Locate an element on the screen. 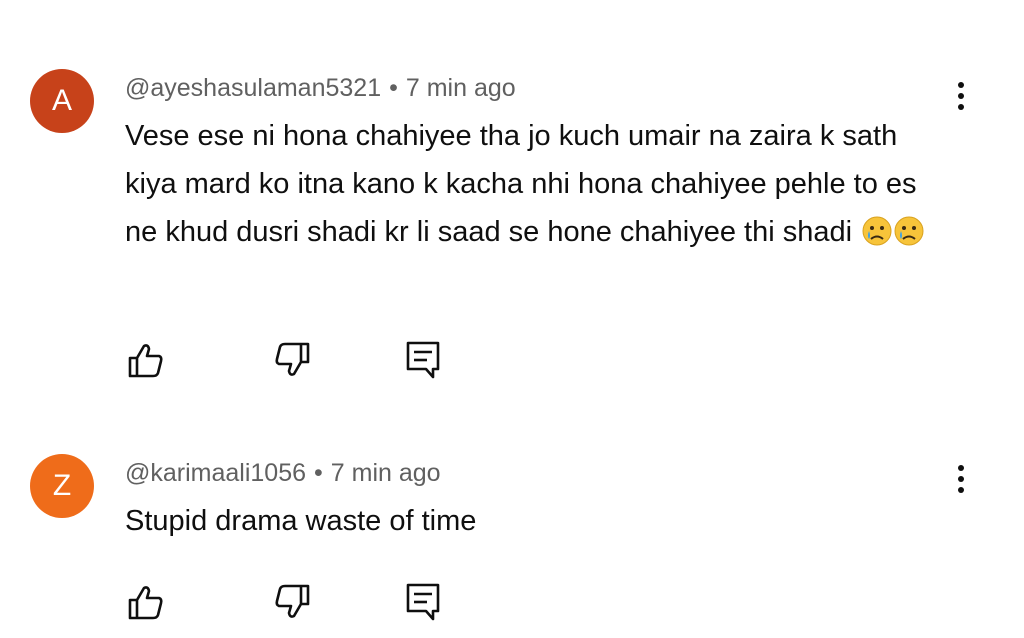  thumbs-up-icon is located at coordinates (145, 603).